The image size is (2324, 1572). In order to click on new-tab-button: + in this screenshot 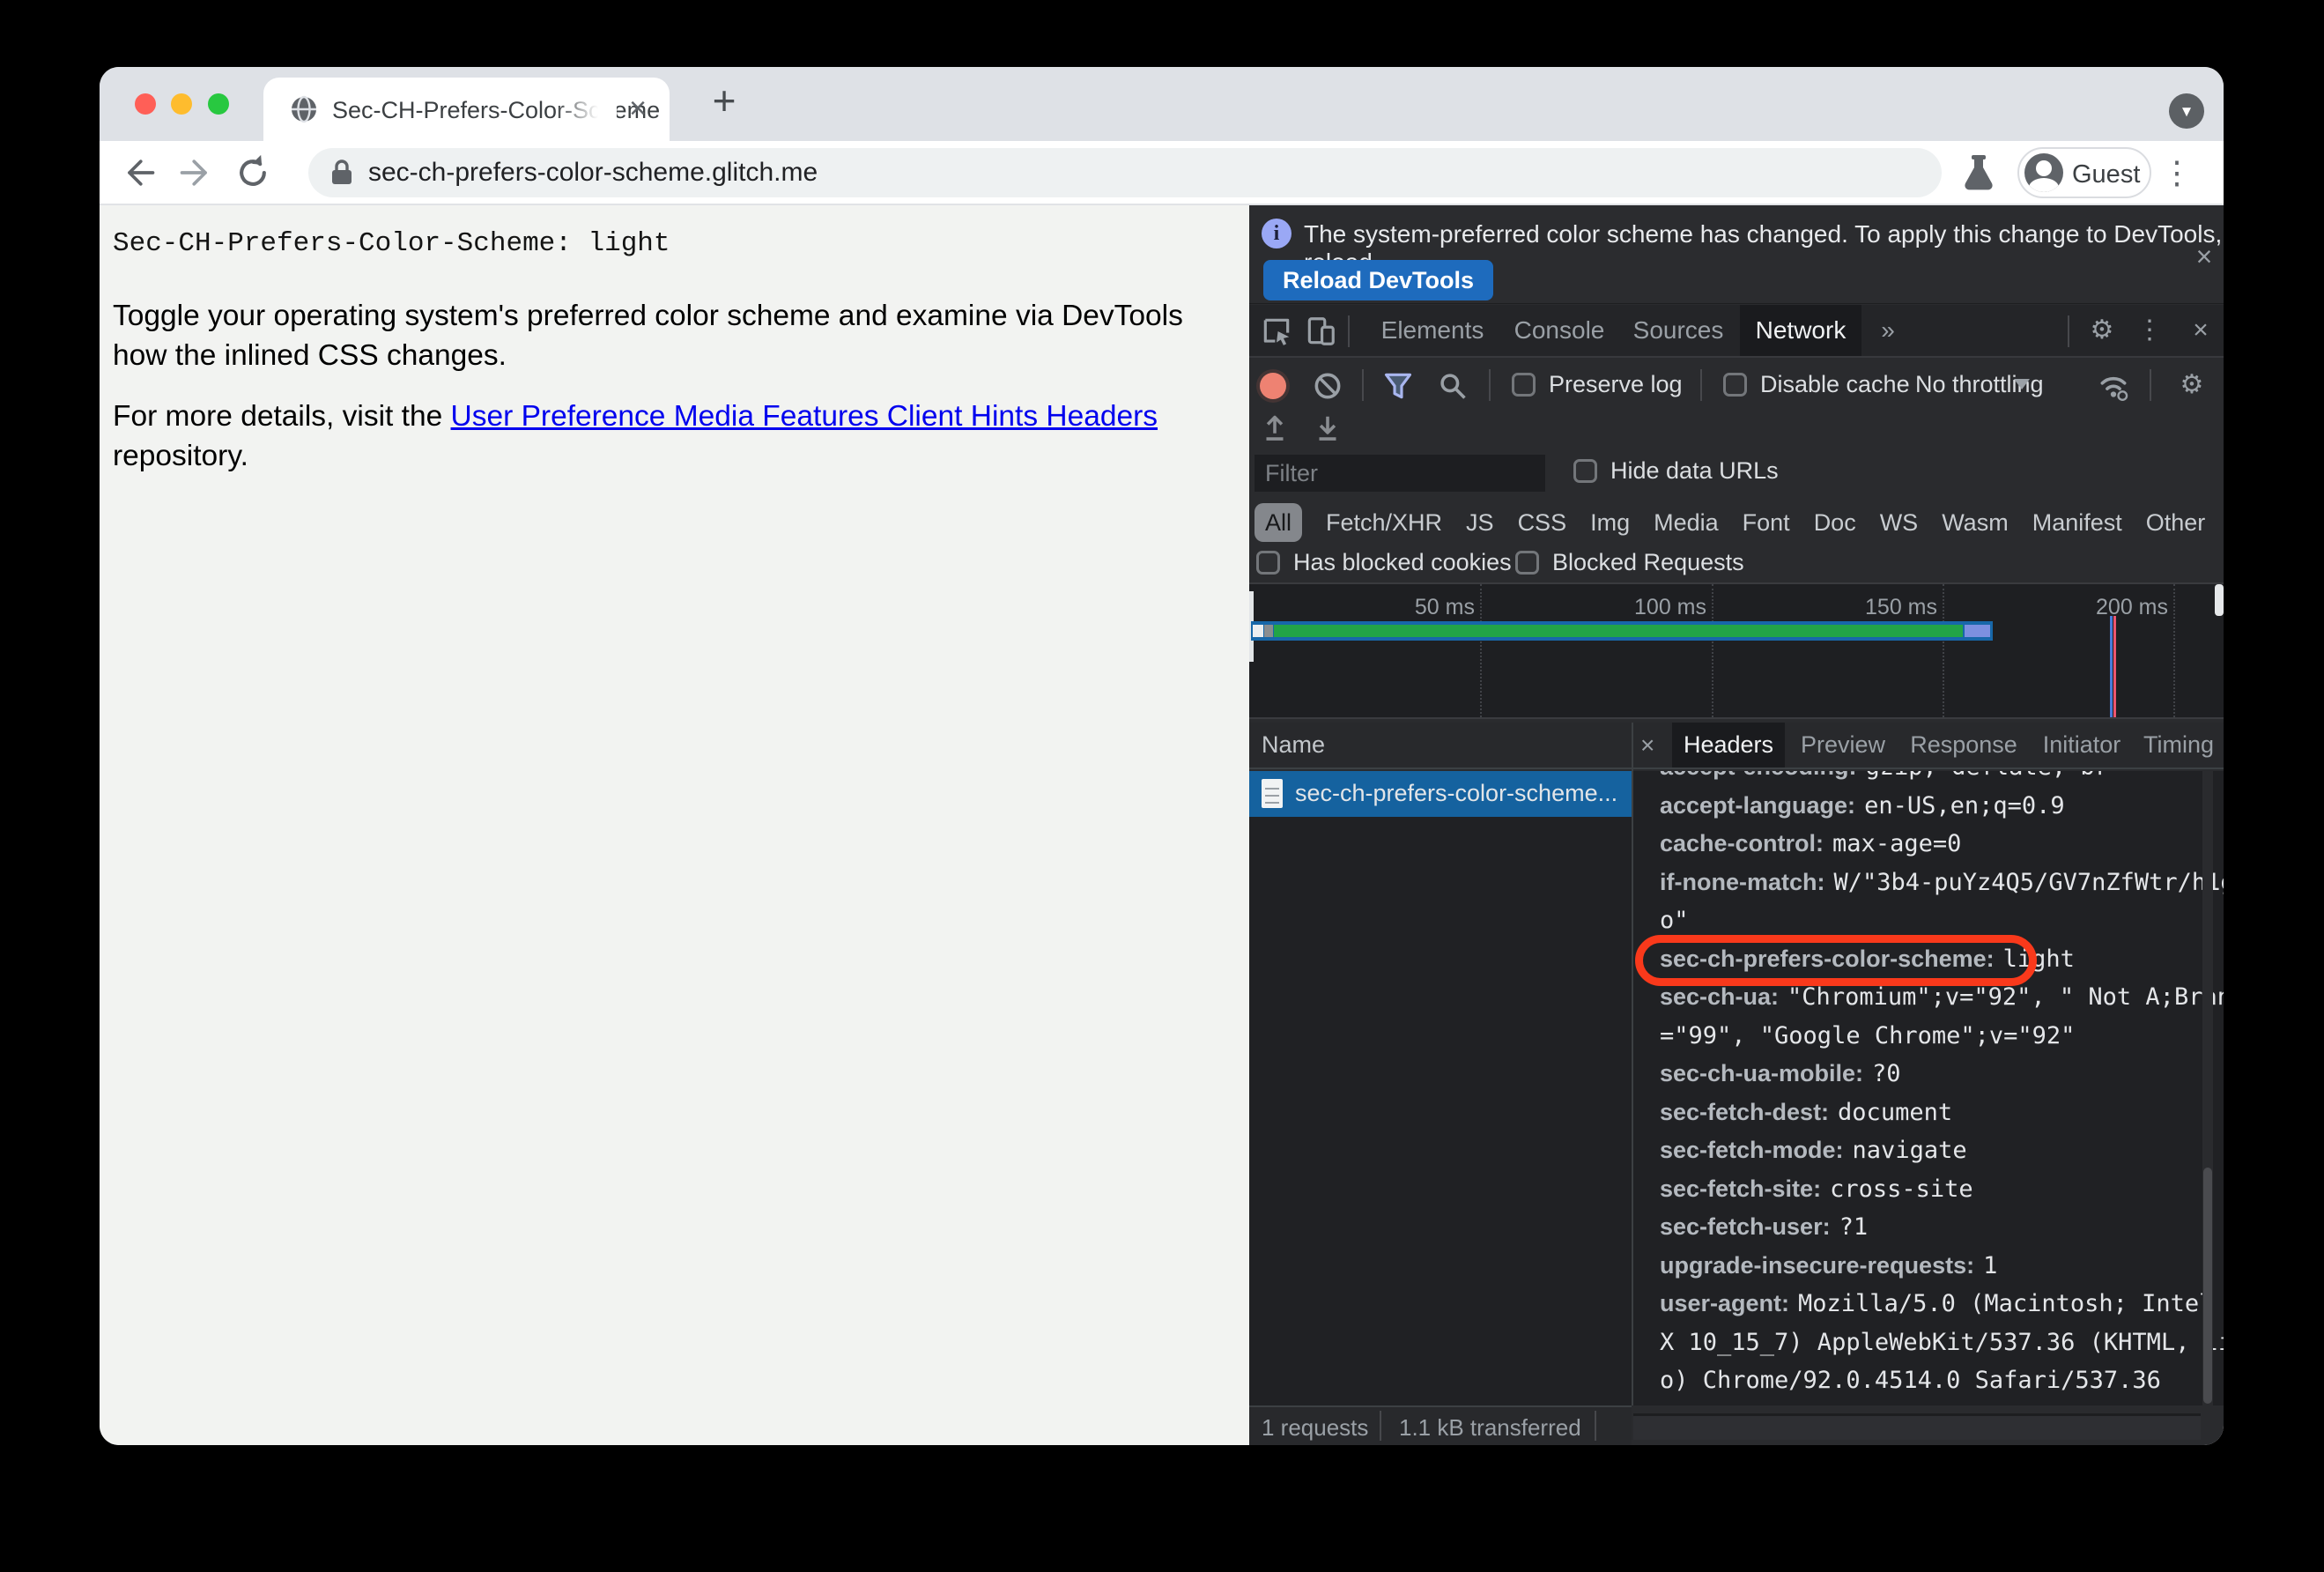, I will do `click(724, 101)`.